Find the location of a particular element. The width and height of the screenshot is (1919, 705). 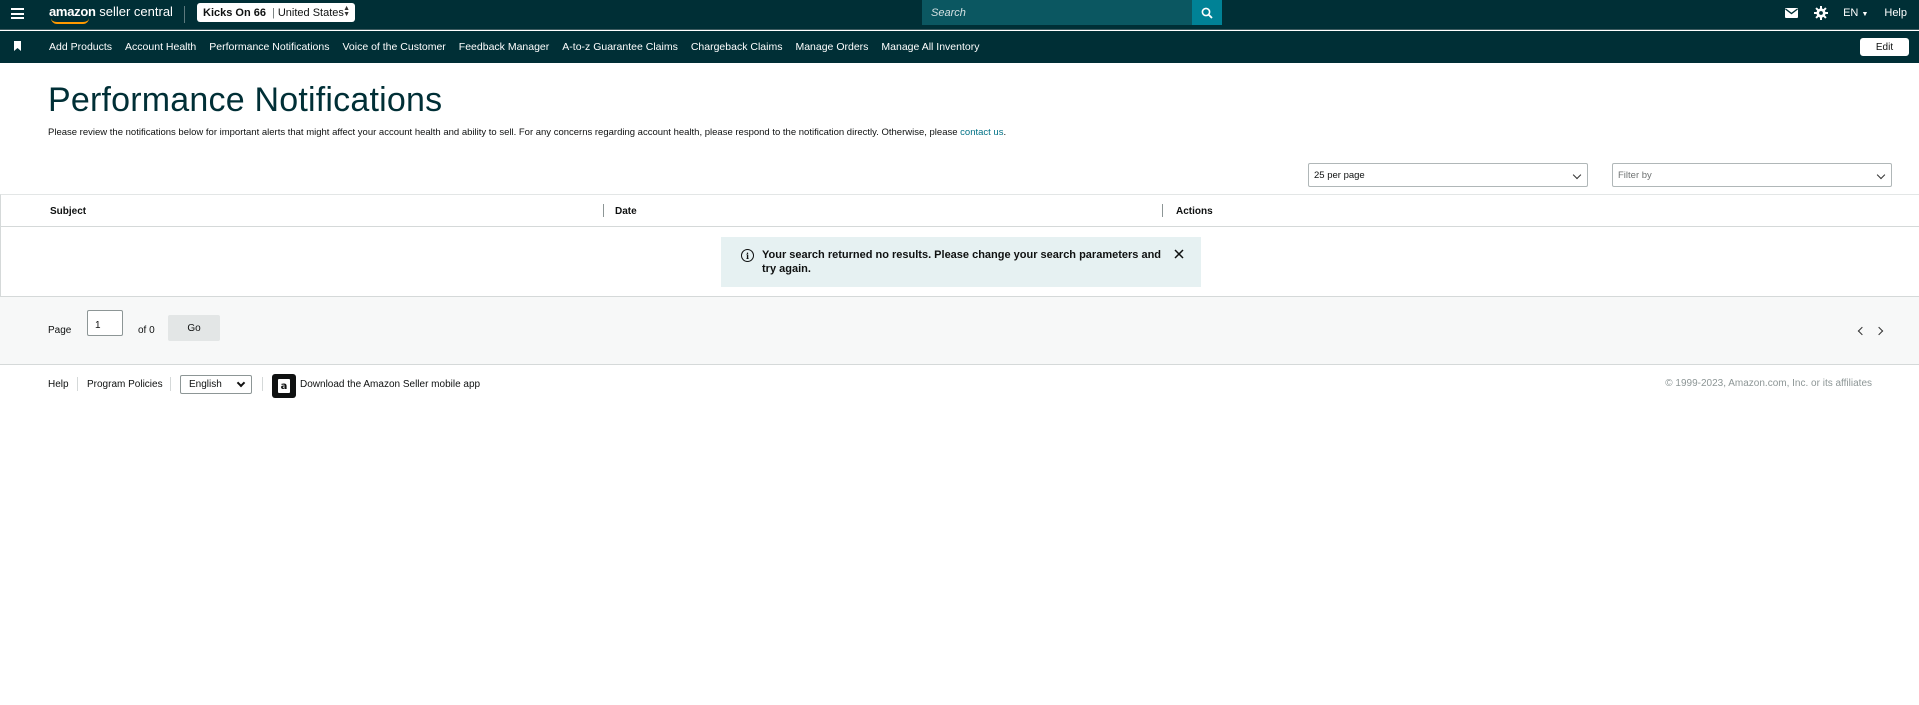

footer-help-link: Help is located at coordinates (58, 384).